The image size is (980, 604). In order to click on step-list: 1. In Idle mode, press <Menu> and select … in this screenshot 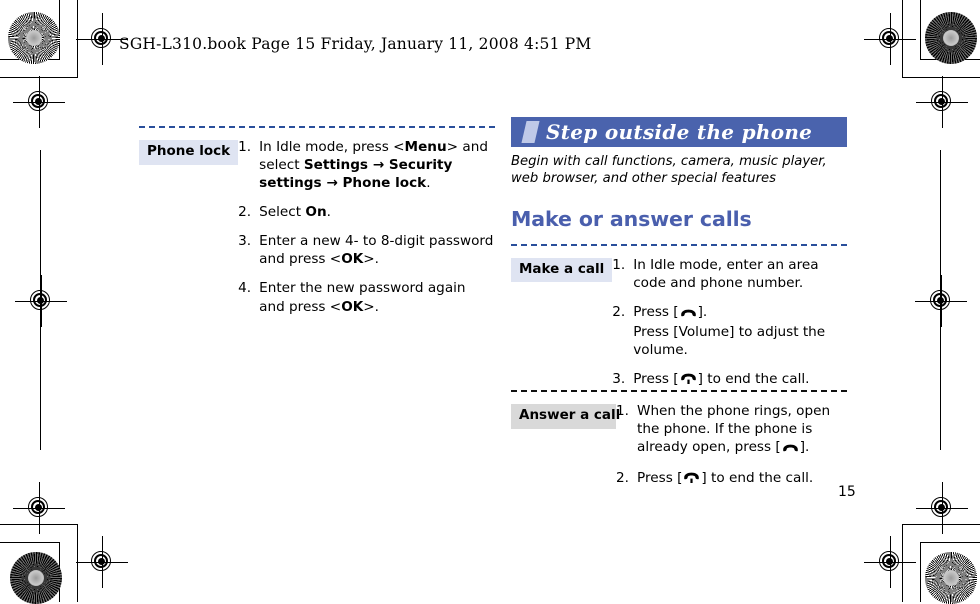, I will do `click(366, 227)`.